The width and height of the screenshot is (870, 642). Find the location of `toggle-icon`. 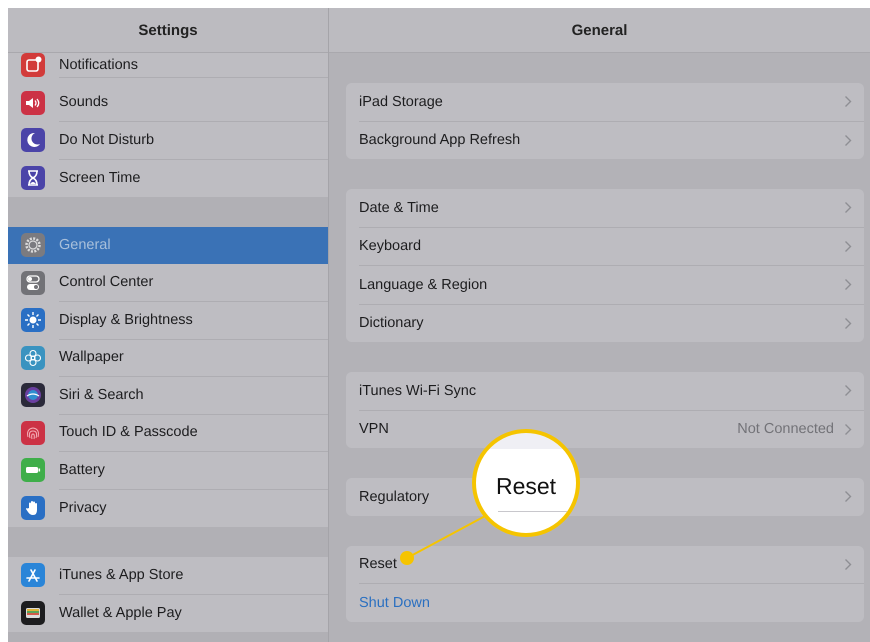

toggle-icon is located at coordinates (33, 282).